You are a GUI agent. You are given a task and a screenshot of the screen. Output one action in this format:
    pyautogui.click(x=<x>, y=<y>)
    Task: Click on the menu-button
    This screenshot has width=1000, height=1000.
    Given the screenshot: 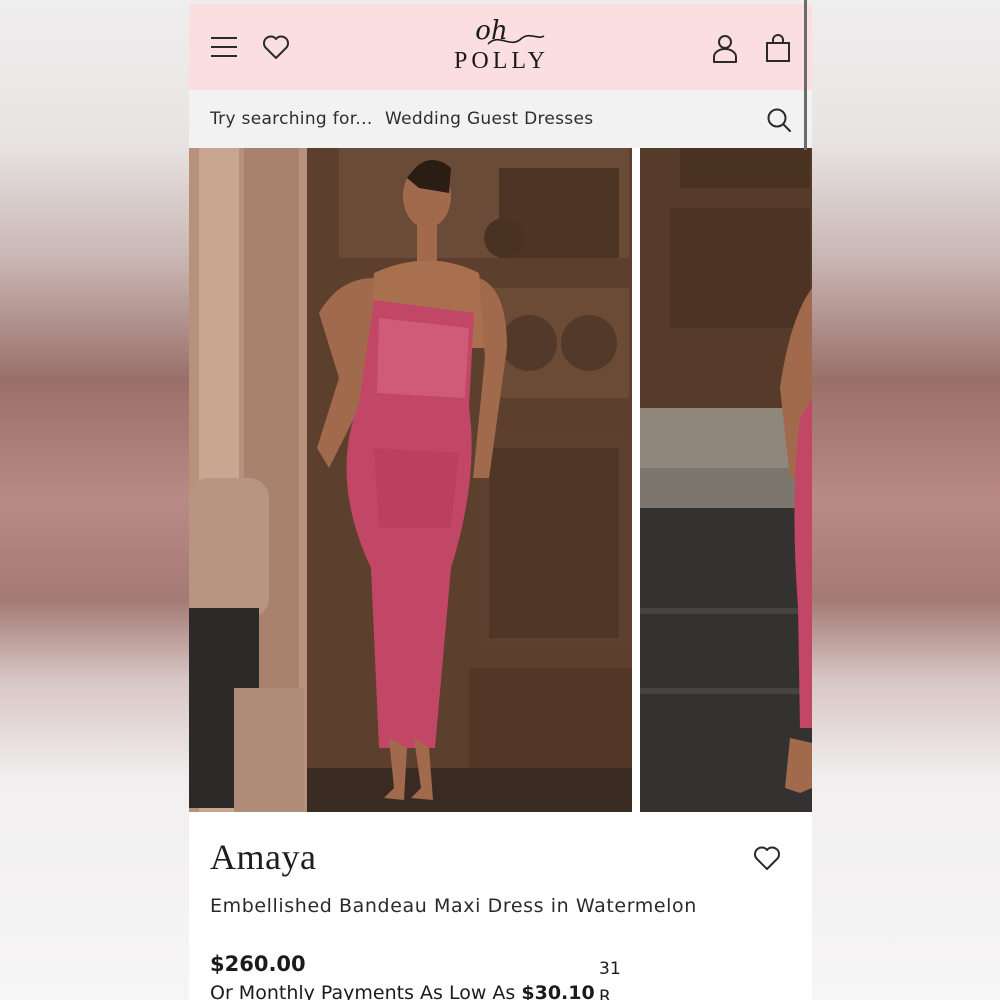 What is the action you would take?
    pyautogui.click(x=224, y=47)
    